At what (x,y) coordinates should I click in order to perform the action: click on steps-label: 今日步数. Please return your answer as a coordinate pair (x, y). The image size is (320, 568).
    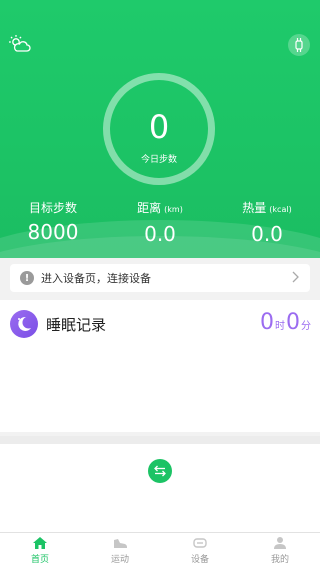
    Looking at the image, I should click on (158, 160).